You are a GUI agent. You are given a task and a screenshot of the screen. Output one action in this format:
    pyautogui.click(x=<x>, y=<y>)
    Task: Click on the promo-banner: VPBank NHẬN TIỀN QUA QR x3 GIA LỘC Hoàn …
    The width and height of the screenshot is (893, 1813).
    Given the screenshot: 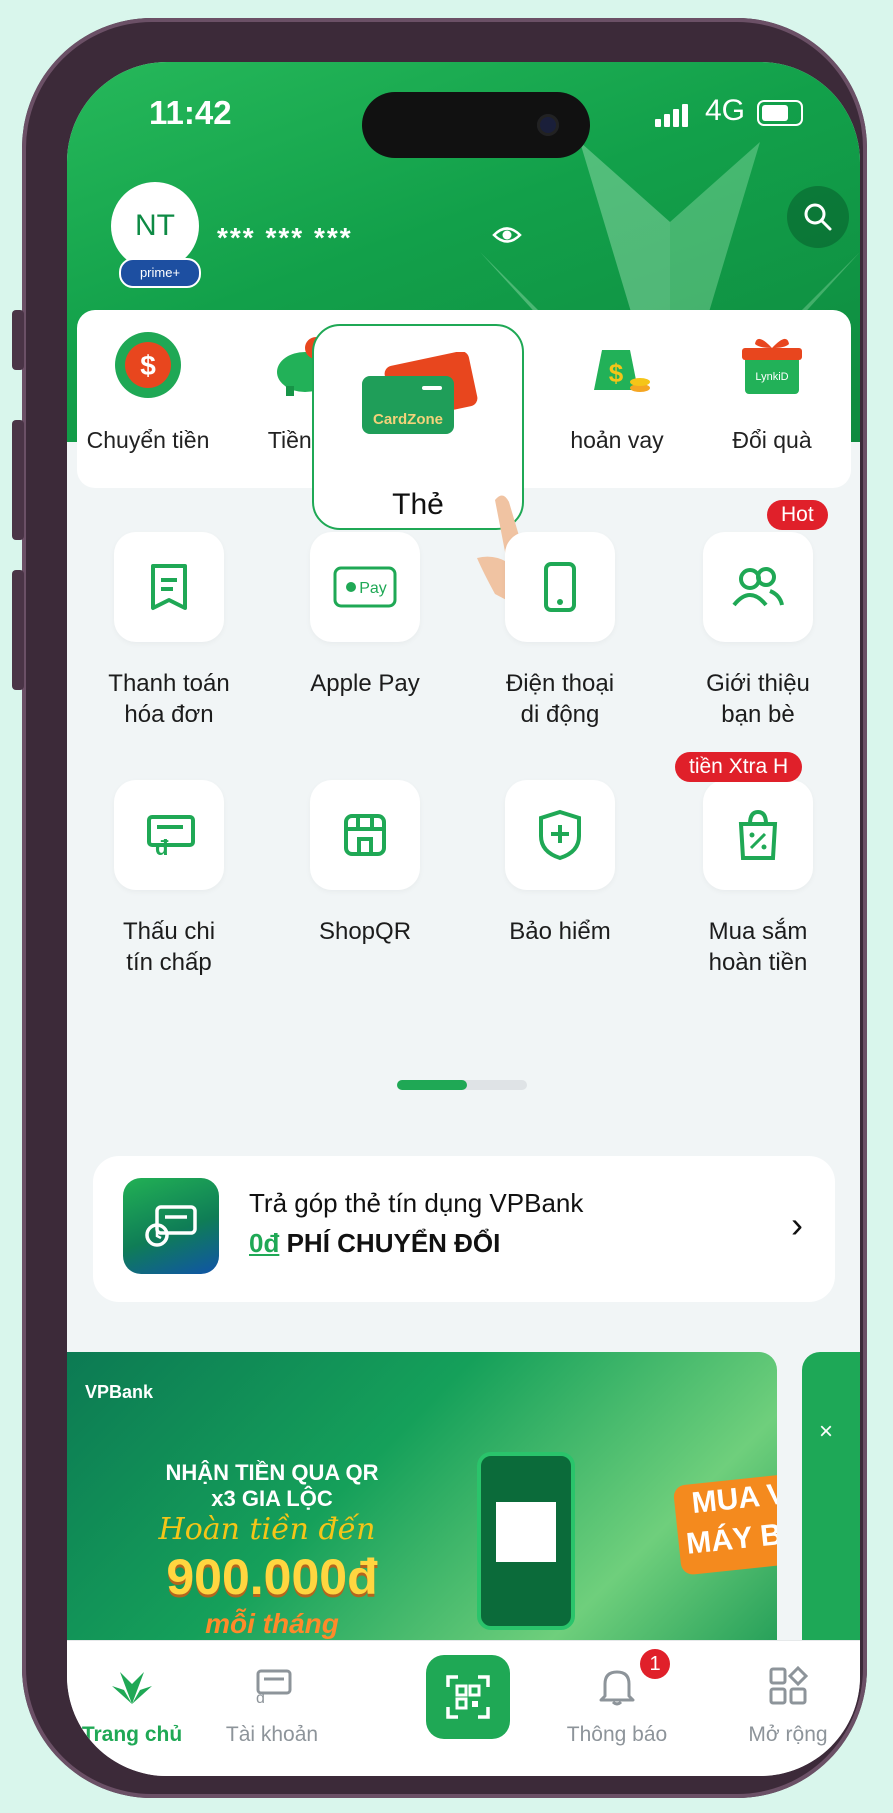 What is the action you would take?
    pyautogui.click(x=422, y=1512)
    